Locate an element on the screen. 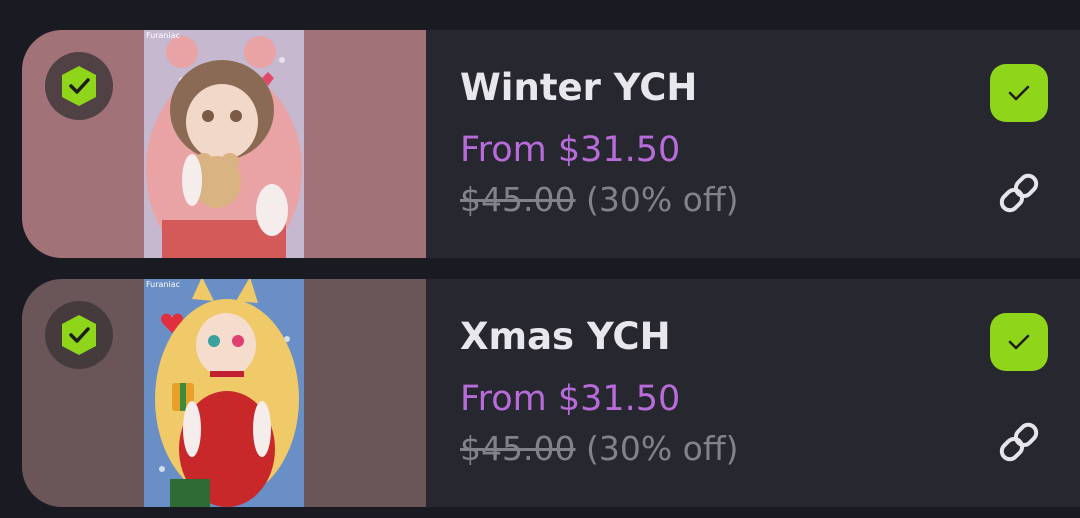  listing-title: Winter YCH is located at coordinates (579, 87).